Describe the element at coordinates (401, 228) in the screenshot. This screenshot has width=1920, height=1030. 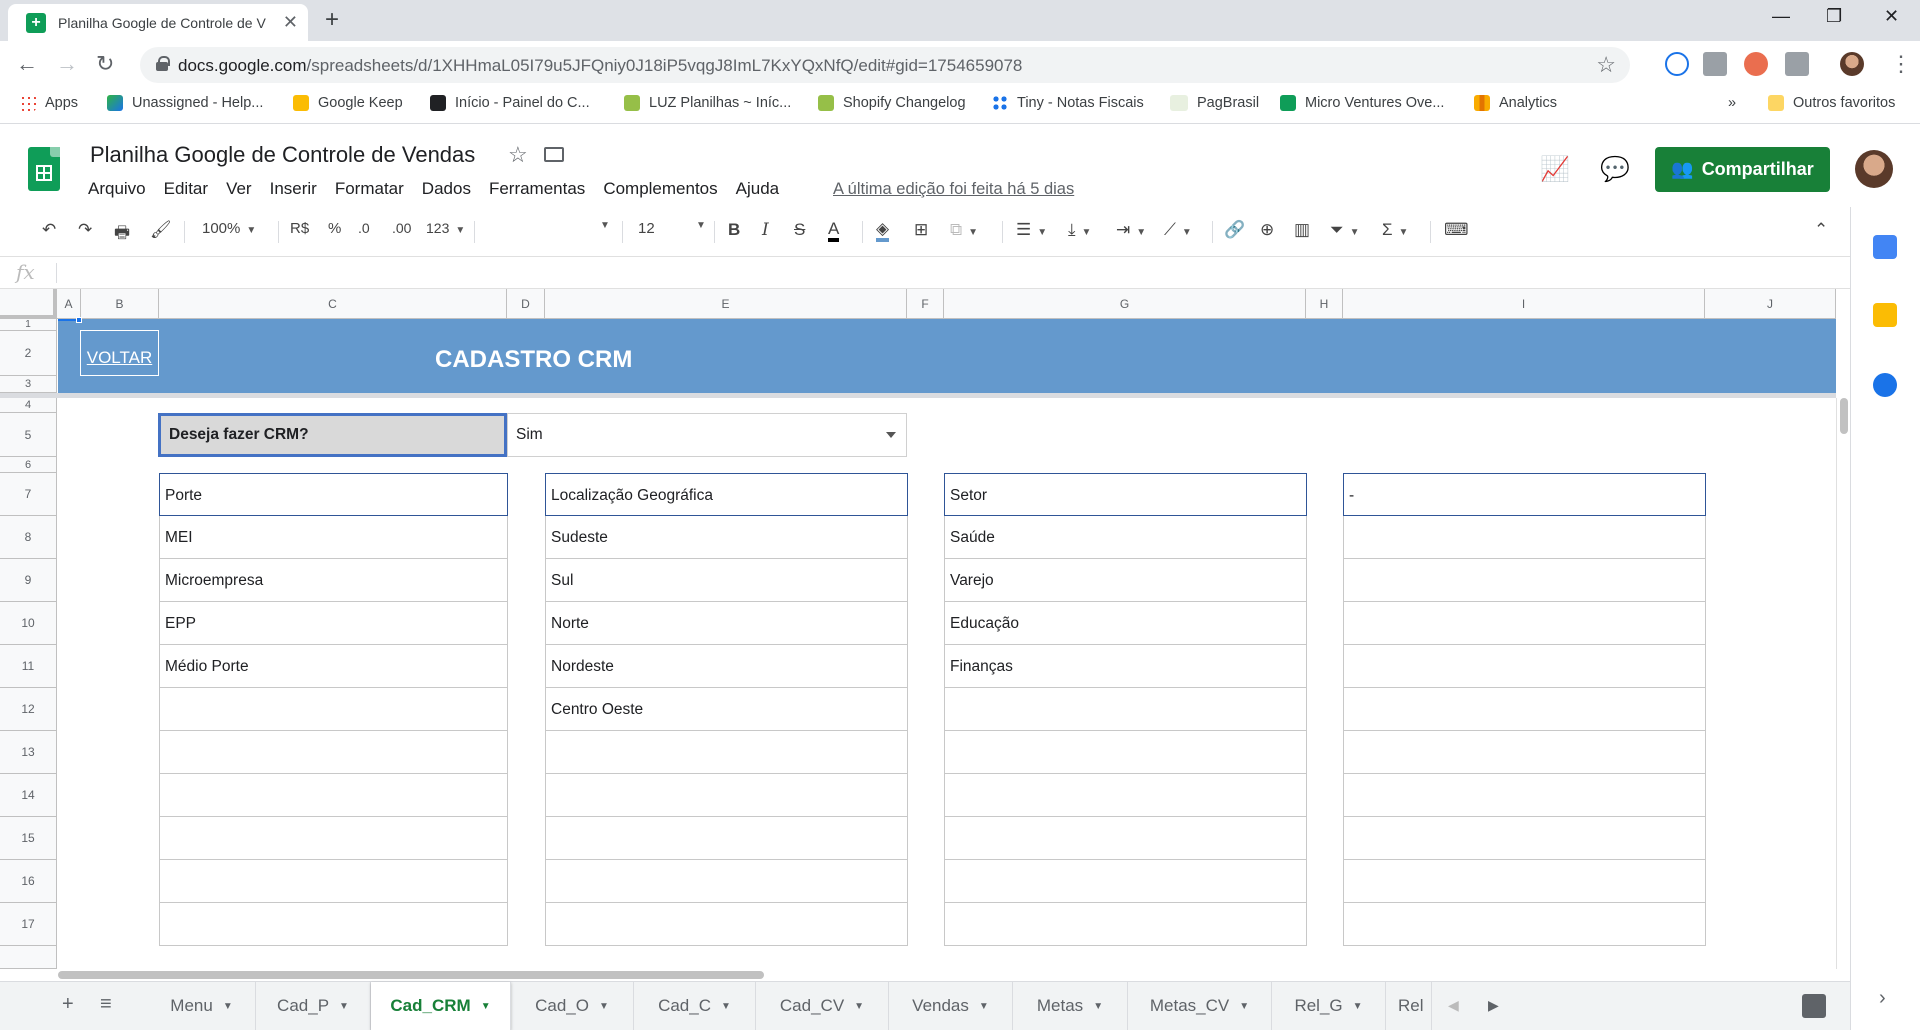
I see `increase-decimal-button: .00` at that location.